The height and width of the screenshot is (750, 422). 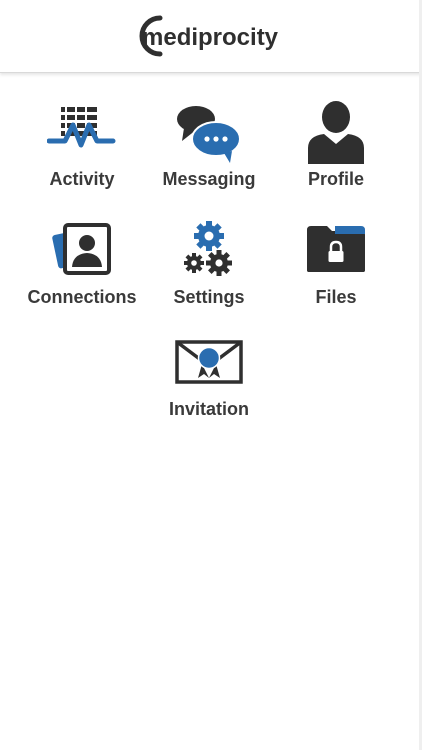 I want to click on person-icon, so click(x=336, y=132).